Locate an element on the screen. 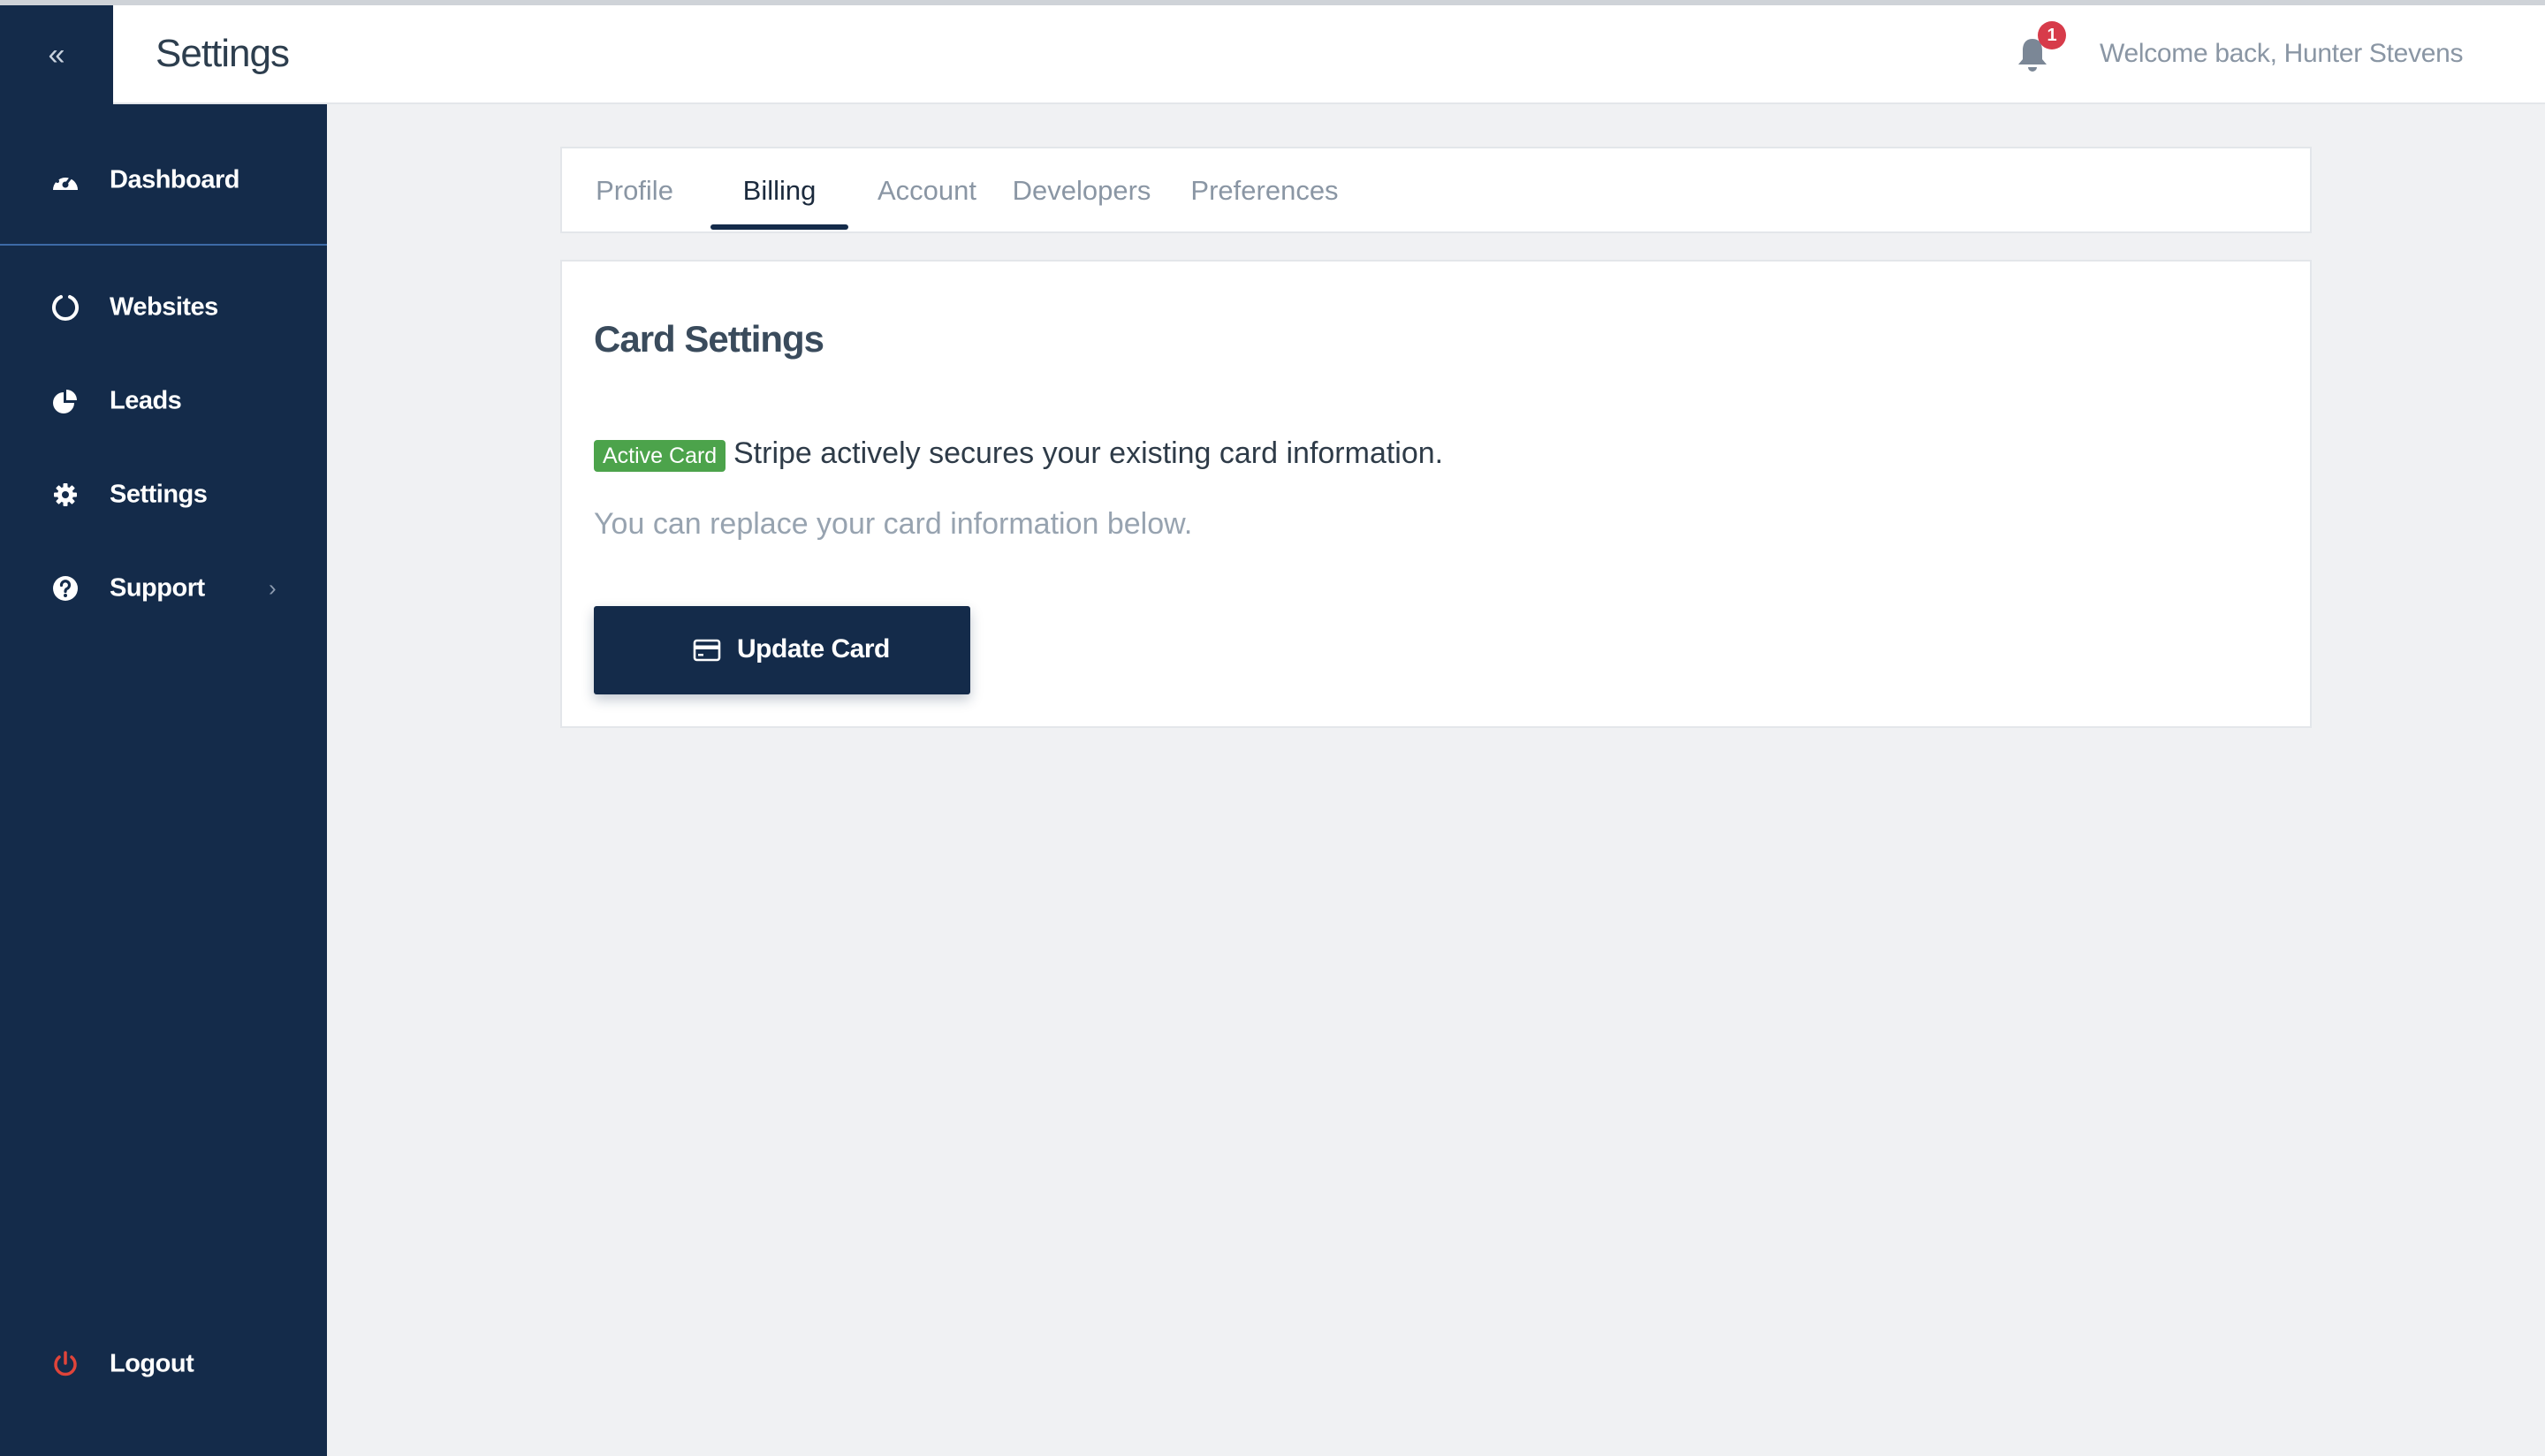  speedometer-icon is located at coordinates (65, 180).